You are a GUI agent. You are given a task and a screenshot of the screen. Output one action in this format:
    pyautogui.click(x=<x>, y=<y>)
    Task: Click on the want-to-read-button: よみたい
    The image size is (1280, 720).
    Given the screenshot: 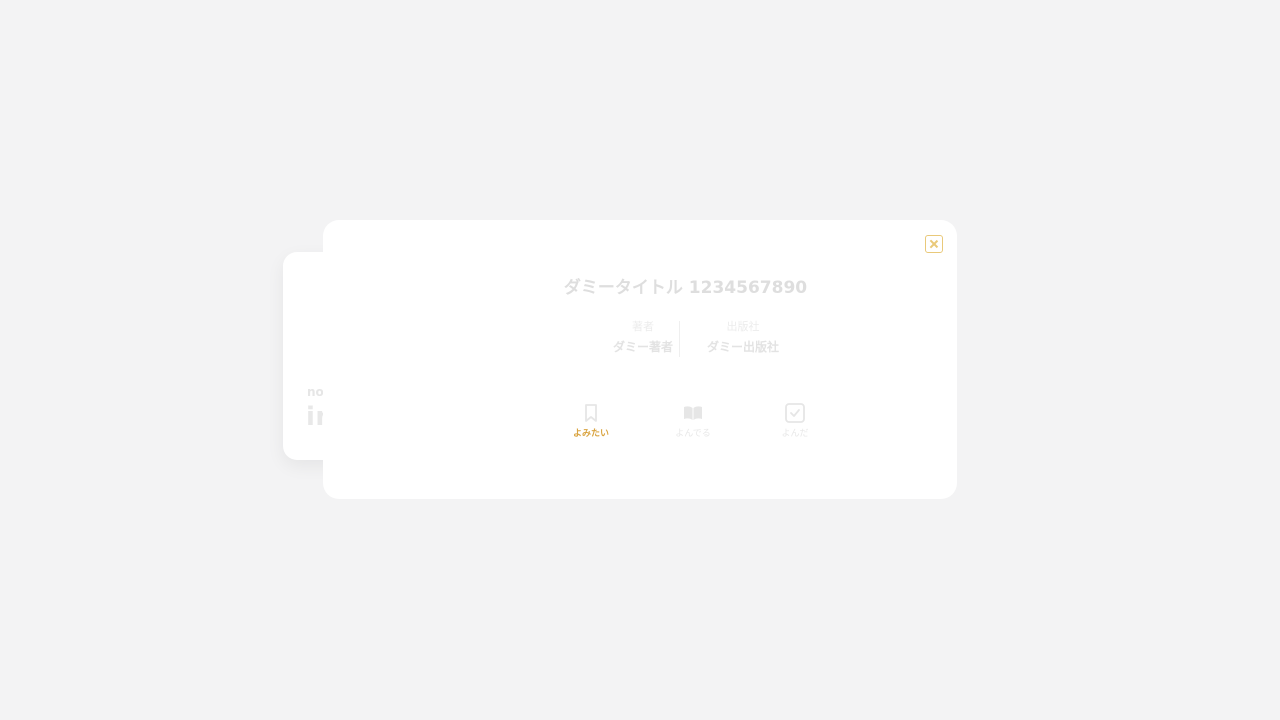 What is the action you would take?
    pyautogui.click(x=591, y=421)
    